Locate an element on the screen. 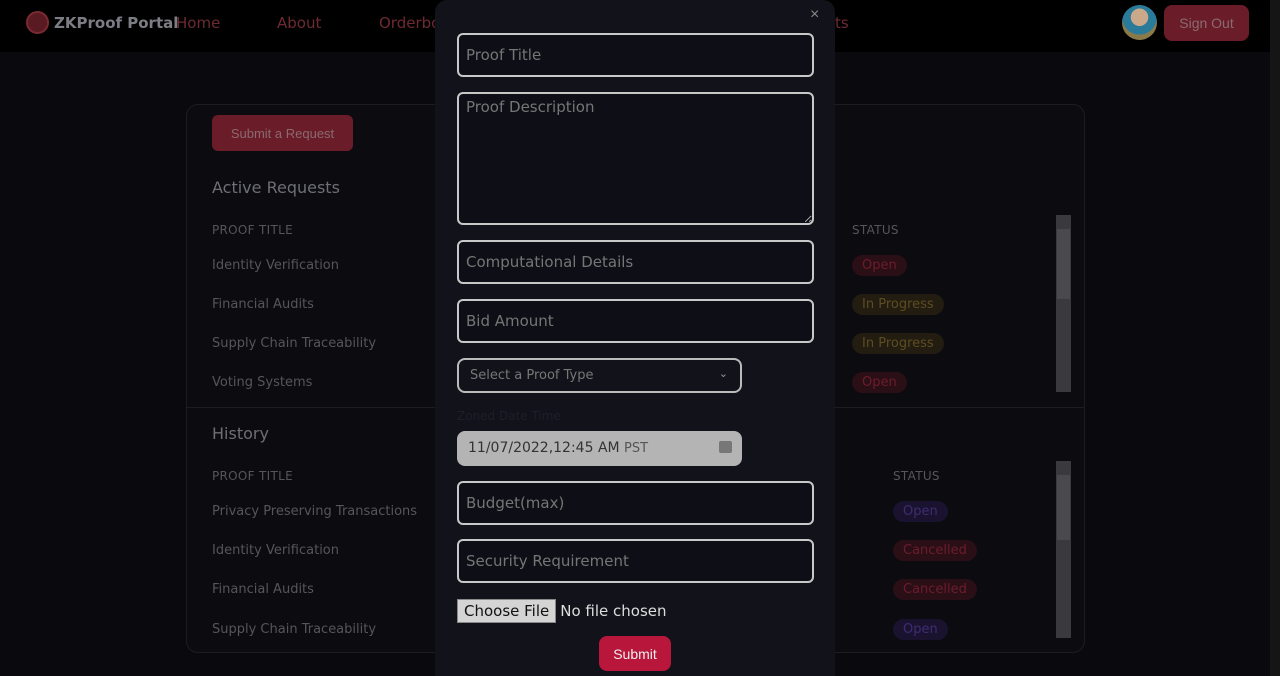 The height and width of the screenshot is (676, 1280). chevron-down-icon: ⌄ is located at coordinates (723, 373).